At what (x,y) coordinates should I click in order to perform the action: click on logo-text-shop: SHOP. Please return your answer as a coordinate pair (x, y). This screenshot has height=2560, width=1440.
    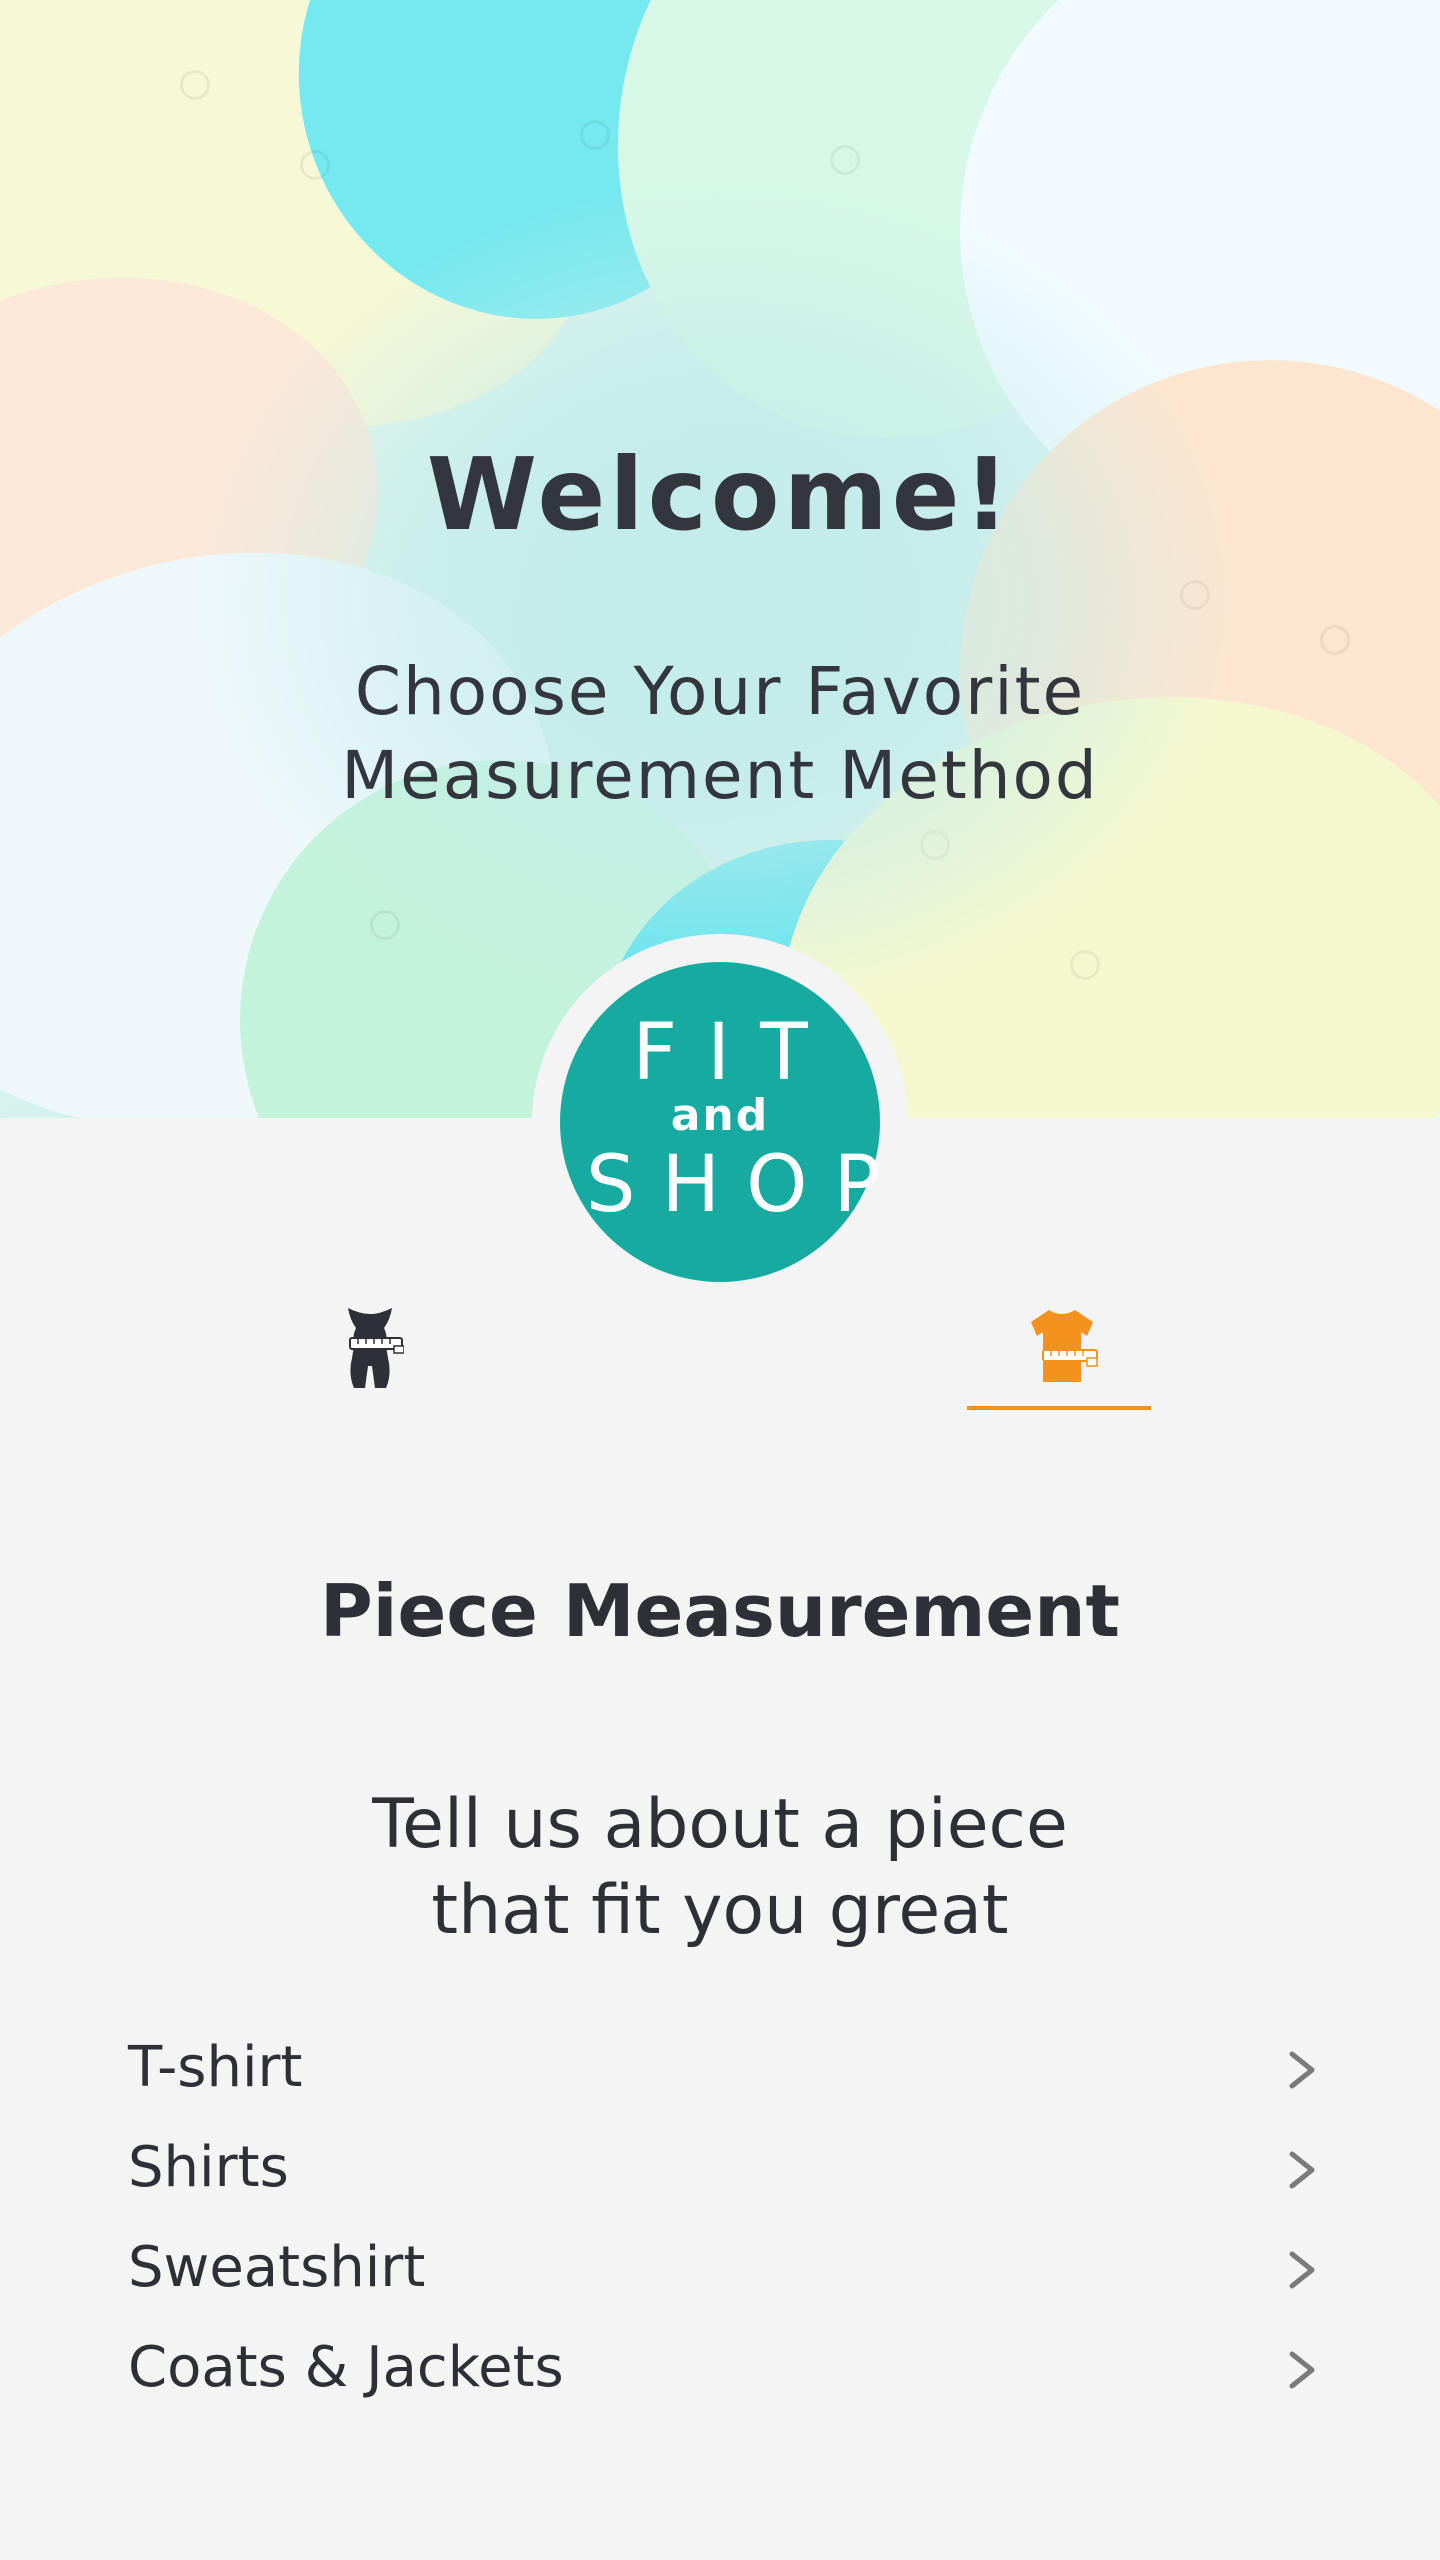
    Looking at the image, I should click on (746, 1185).